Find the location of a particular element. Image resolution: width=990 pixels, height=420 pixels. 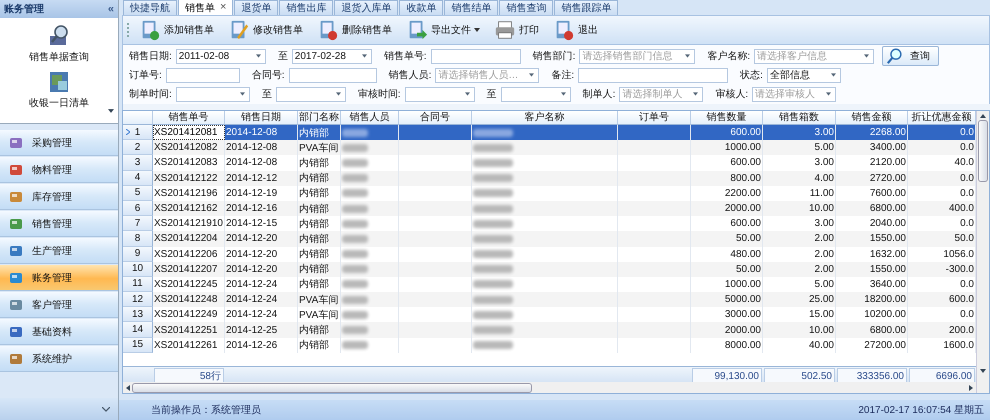

table-cell: 10200.00 is located at coordinates (885, 314).